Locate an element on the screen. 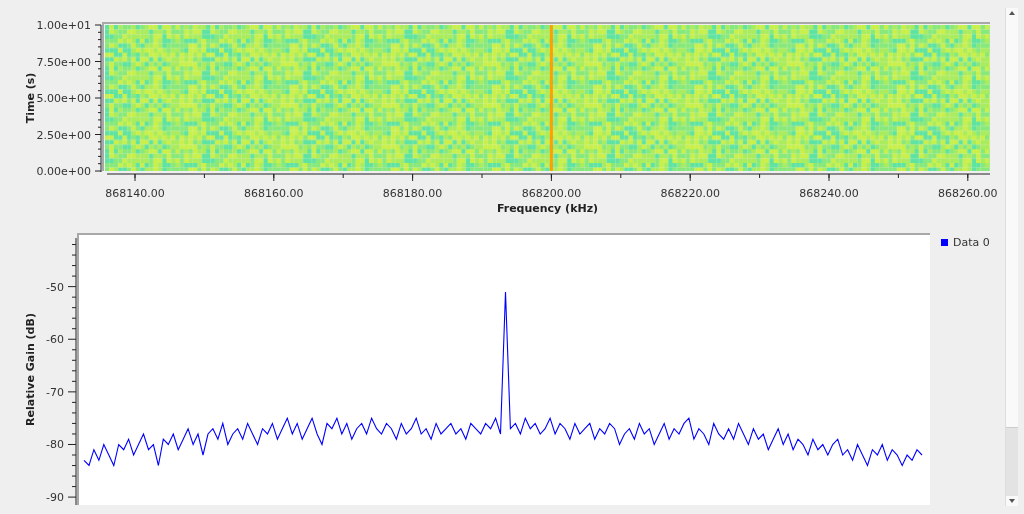 Image resolution: width=1024 pixels, height=514 pixels. tick-label: 868160.00 is located at coordinates (274, 193).